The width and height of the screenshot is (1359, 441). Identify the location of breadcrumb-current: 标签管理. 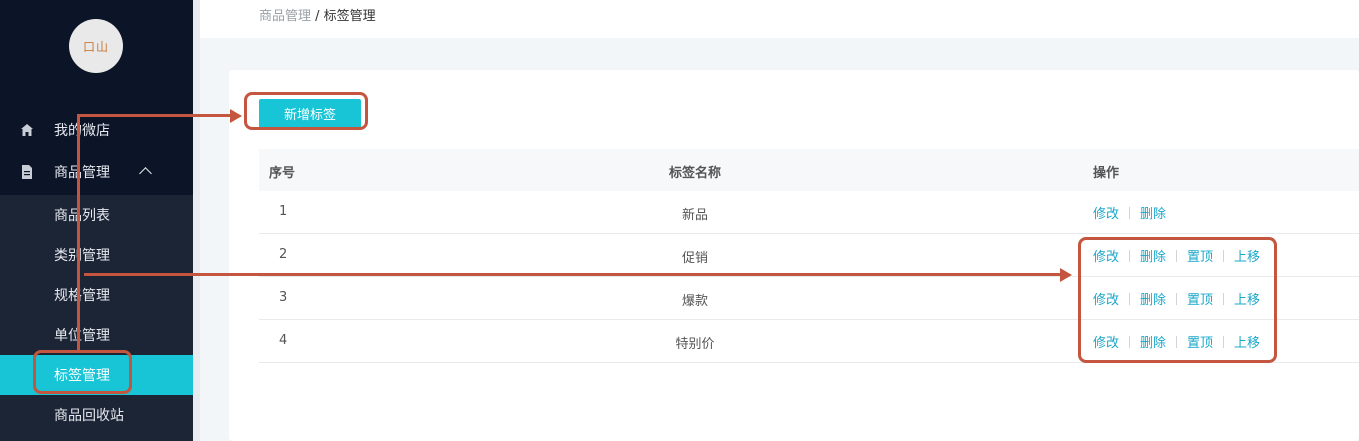
(349, 16).